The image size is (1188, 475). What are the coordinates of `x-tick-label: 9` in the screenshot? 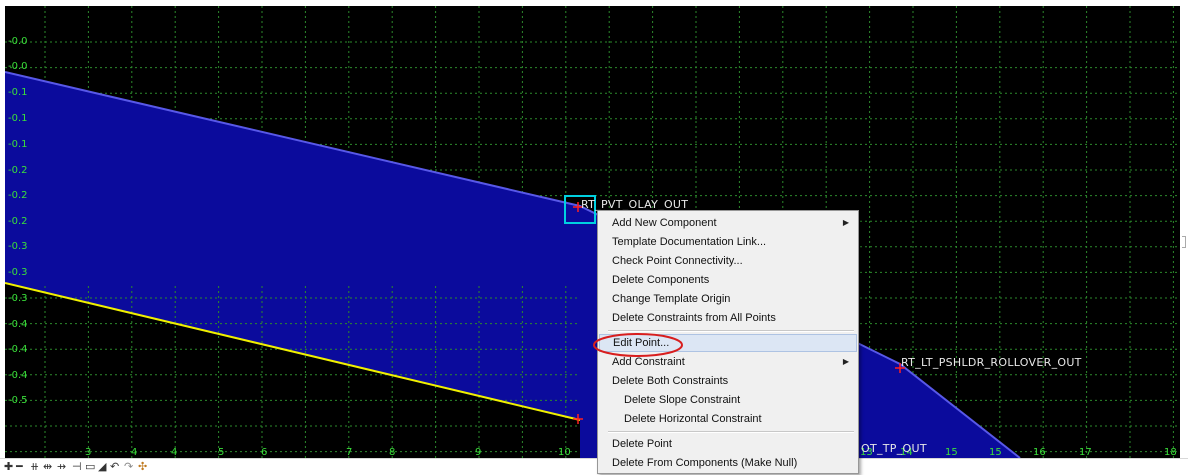 It's located at (478, 452).